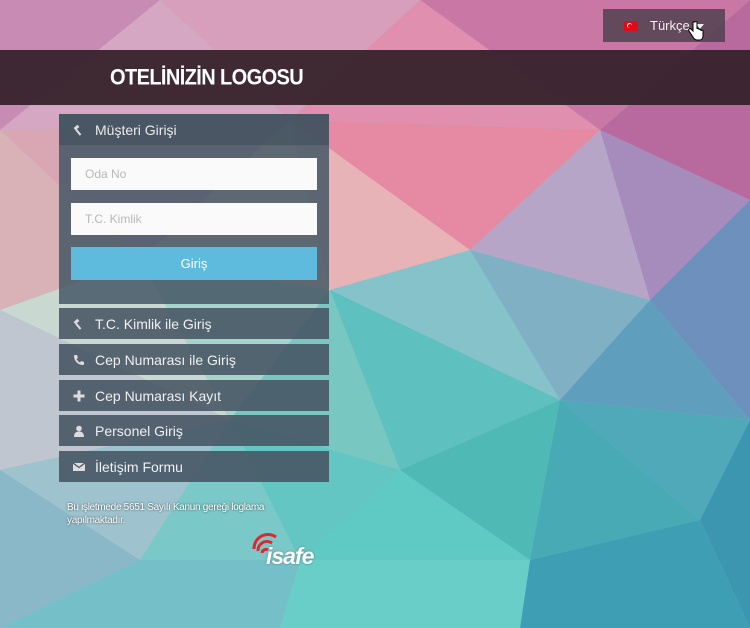  I want to click on menu-item-staff-login: Personel Giriş, so click(194, 430).